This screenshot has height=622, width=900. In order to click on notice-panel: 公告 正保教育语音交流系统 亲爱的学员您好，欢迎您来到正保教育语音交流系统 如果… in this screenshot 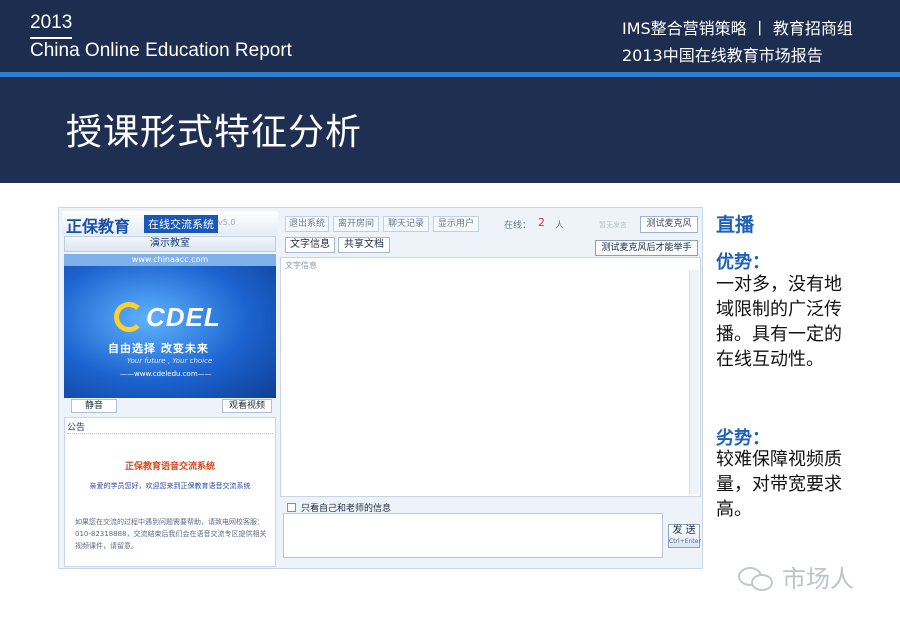, I will do `click(170, 492)`.